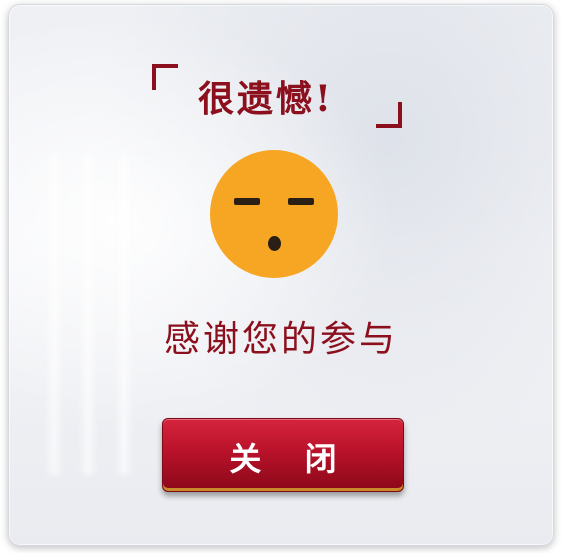 The width and height of the screenshot is (562, 553). What do you see at coordinates (266, 99) in the screenshot?
I see `dialog-title: 很遗憾!` at bounding box center [266, 99].